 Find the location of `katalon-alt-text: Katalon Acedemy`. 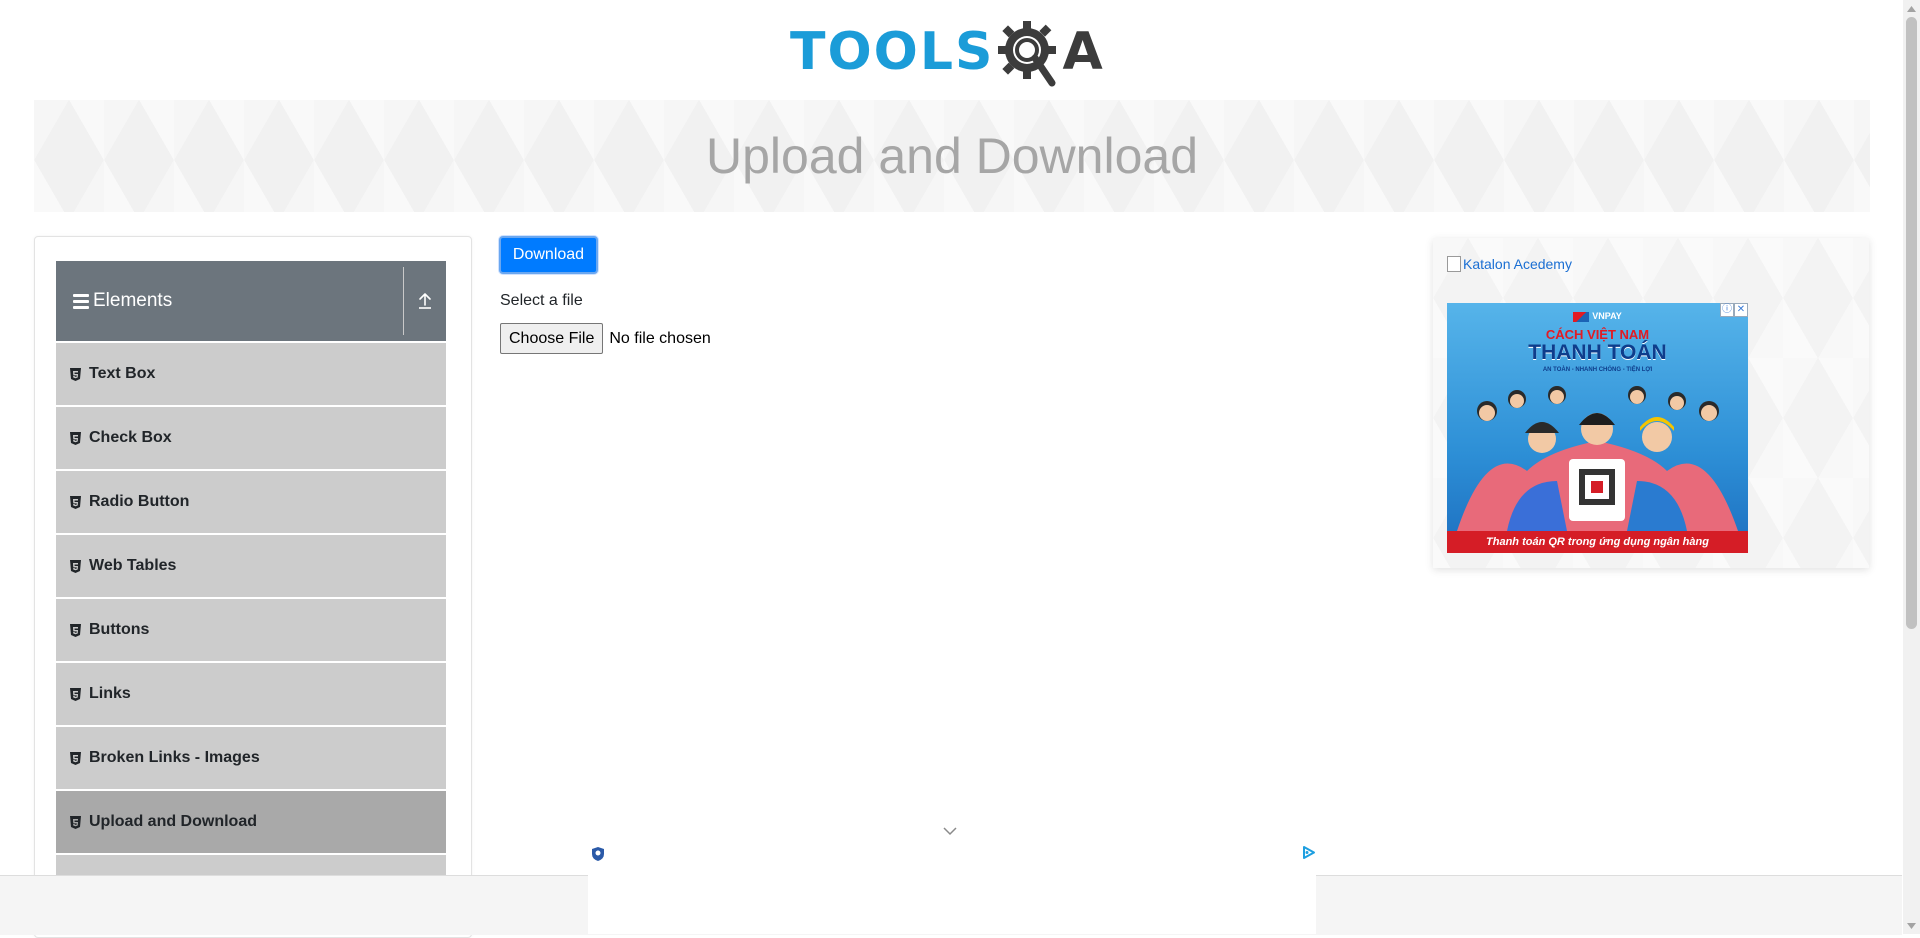

katalon-alt-text: Katalon Acedemy is located at coordinates (1517, 264).